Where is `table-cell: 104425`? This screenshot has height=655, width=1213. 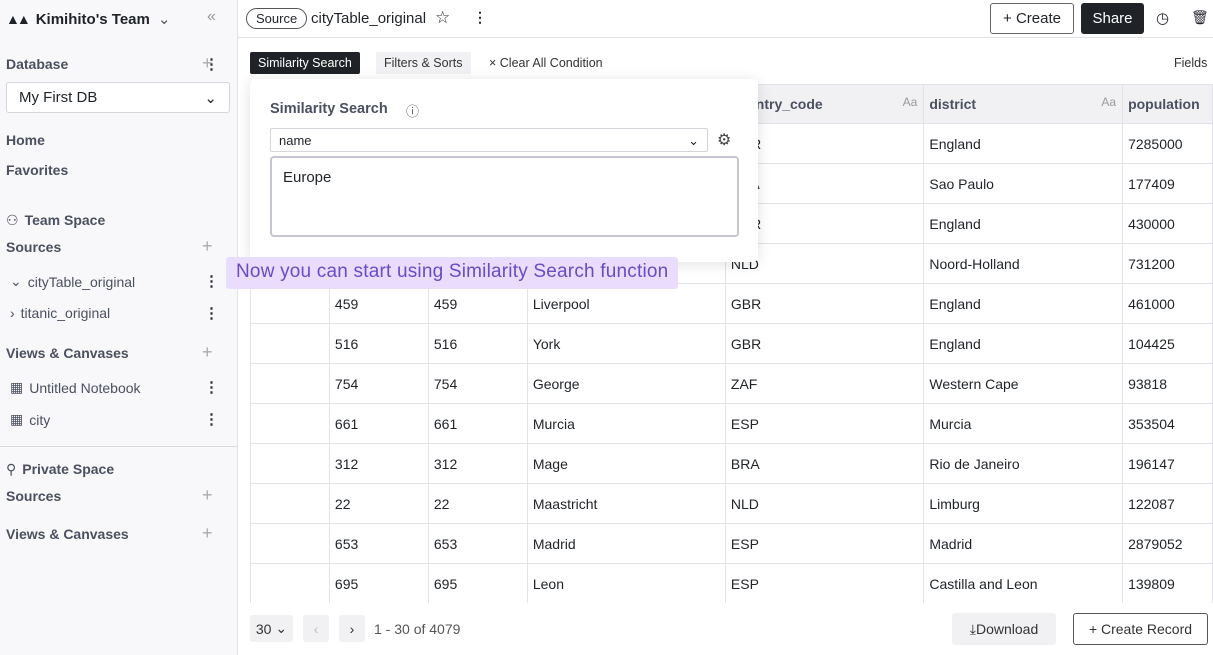
table-cell: 104425 is located at coordinates (1167, 343).